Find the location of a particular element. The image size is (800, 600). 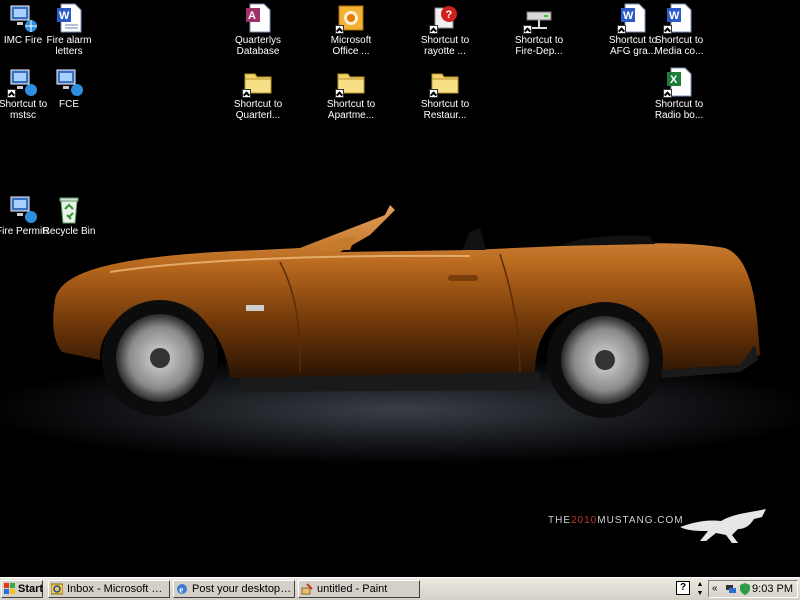

paint-icon is located at coordinates (307, 589).